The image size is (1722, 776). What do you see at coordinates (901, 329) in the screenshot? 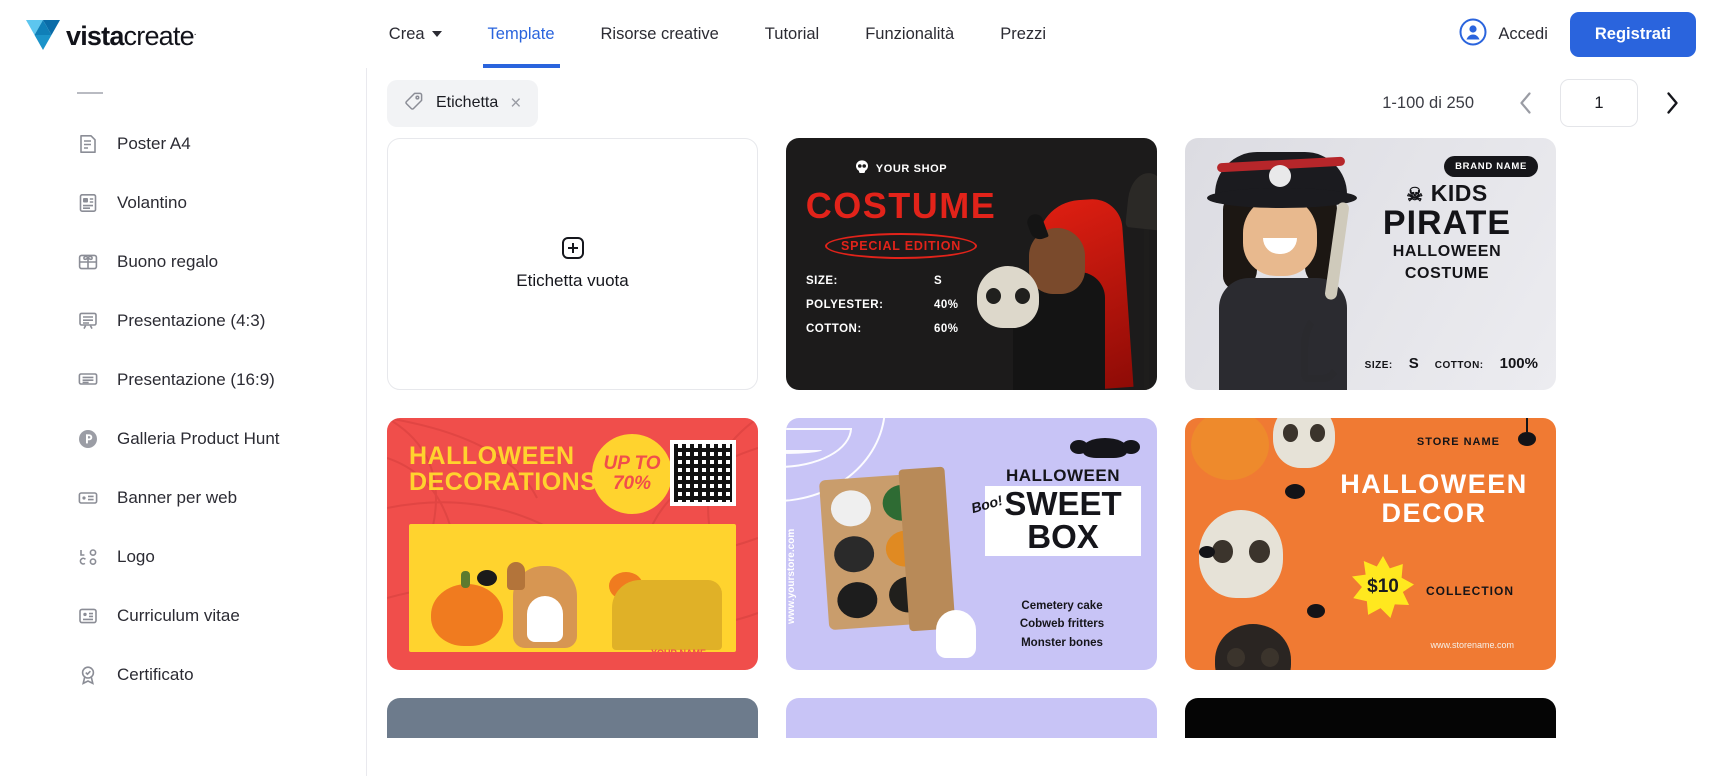
I see `spec-row: COTTON: 60%` at bounding box center [901, 329].